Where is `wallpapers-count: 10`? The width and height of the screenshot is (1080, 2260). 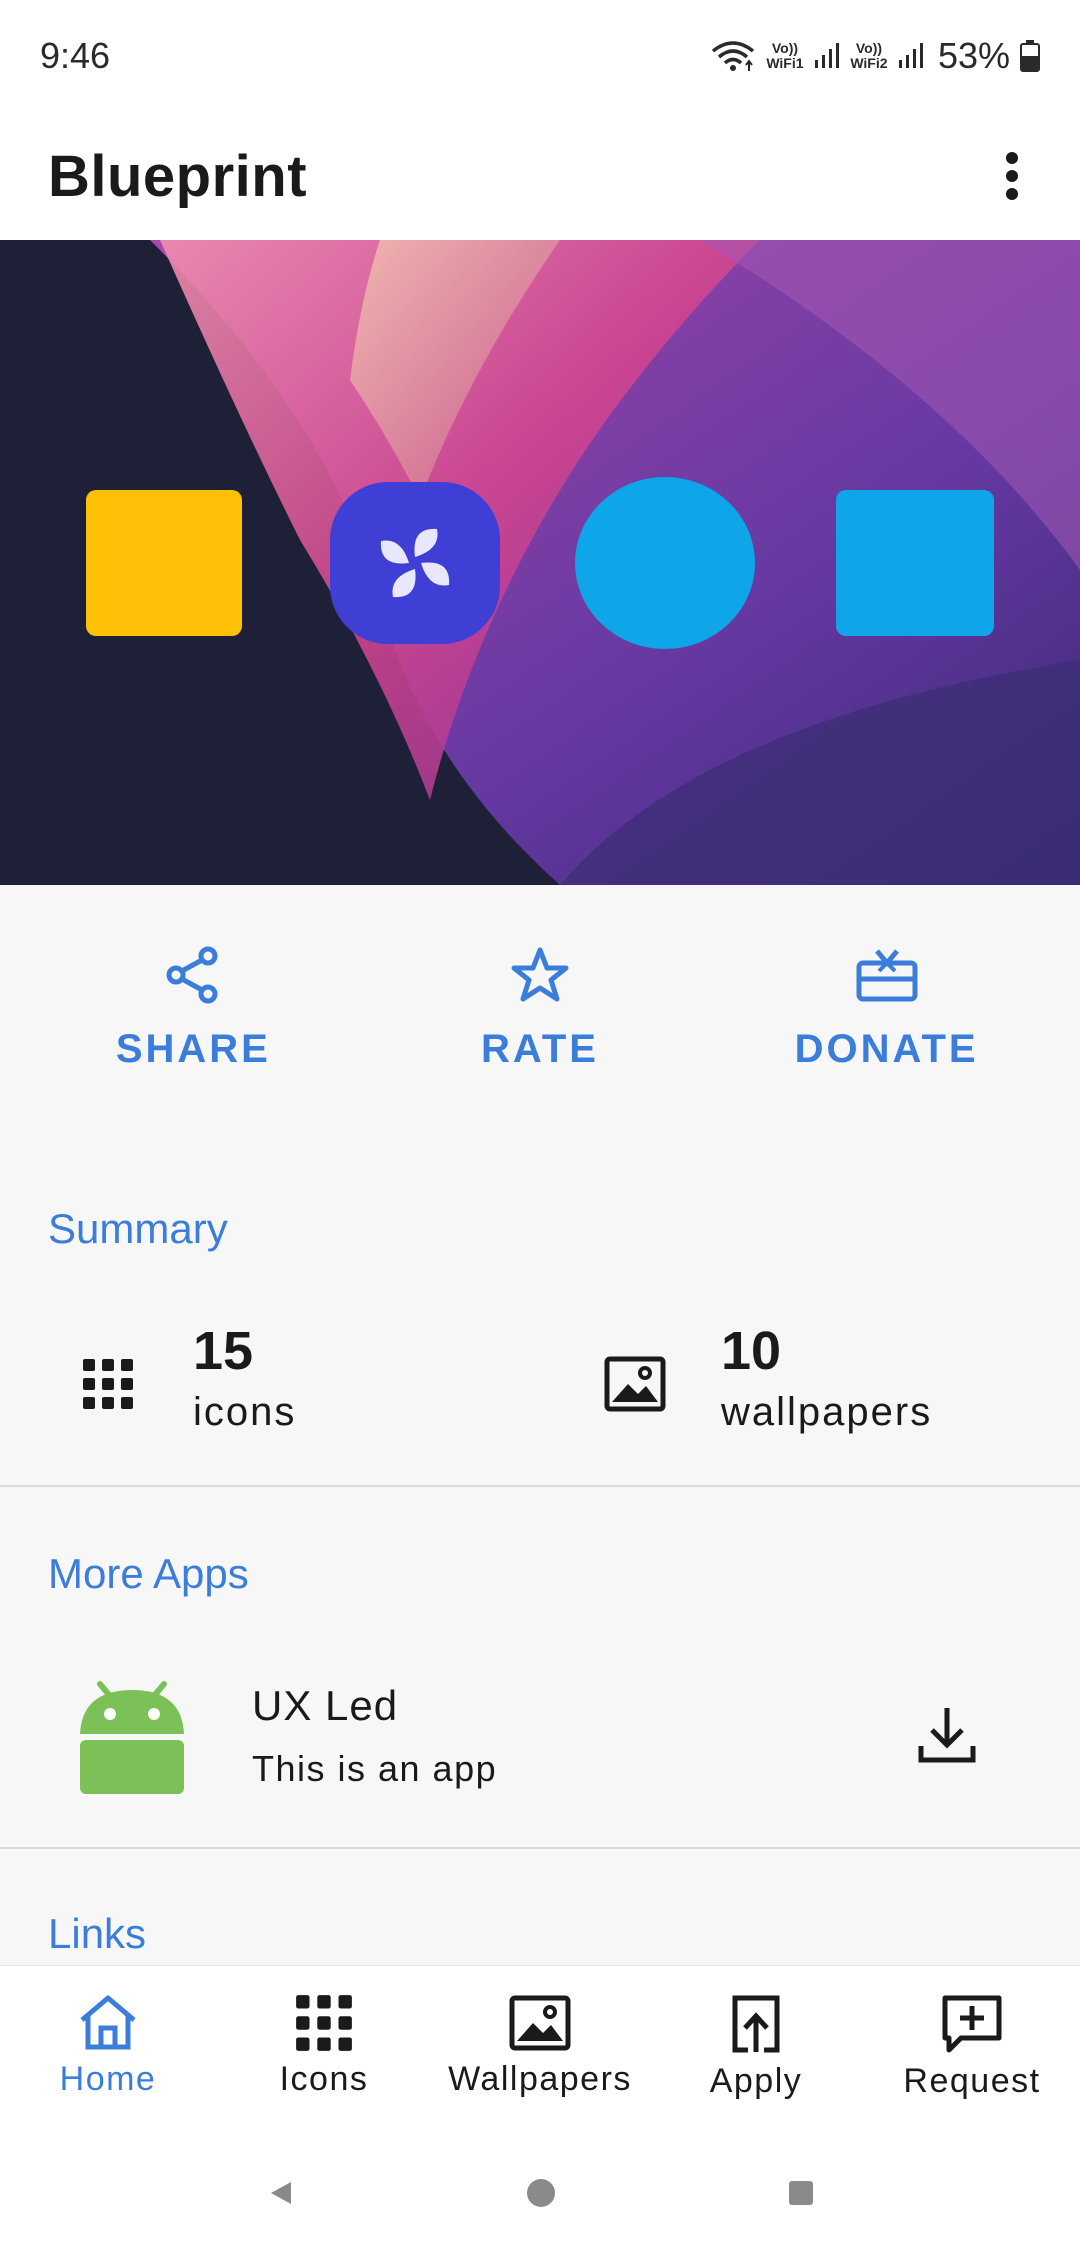
wallpapers-count: 10 is located at coordinates (751, 1351).